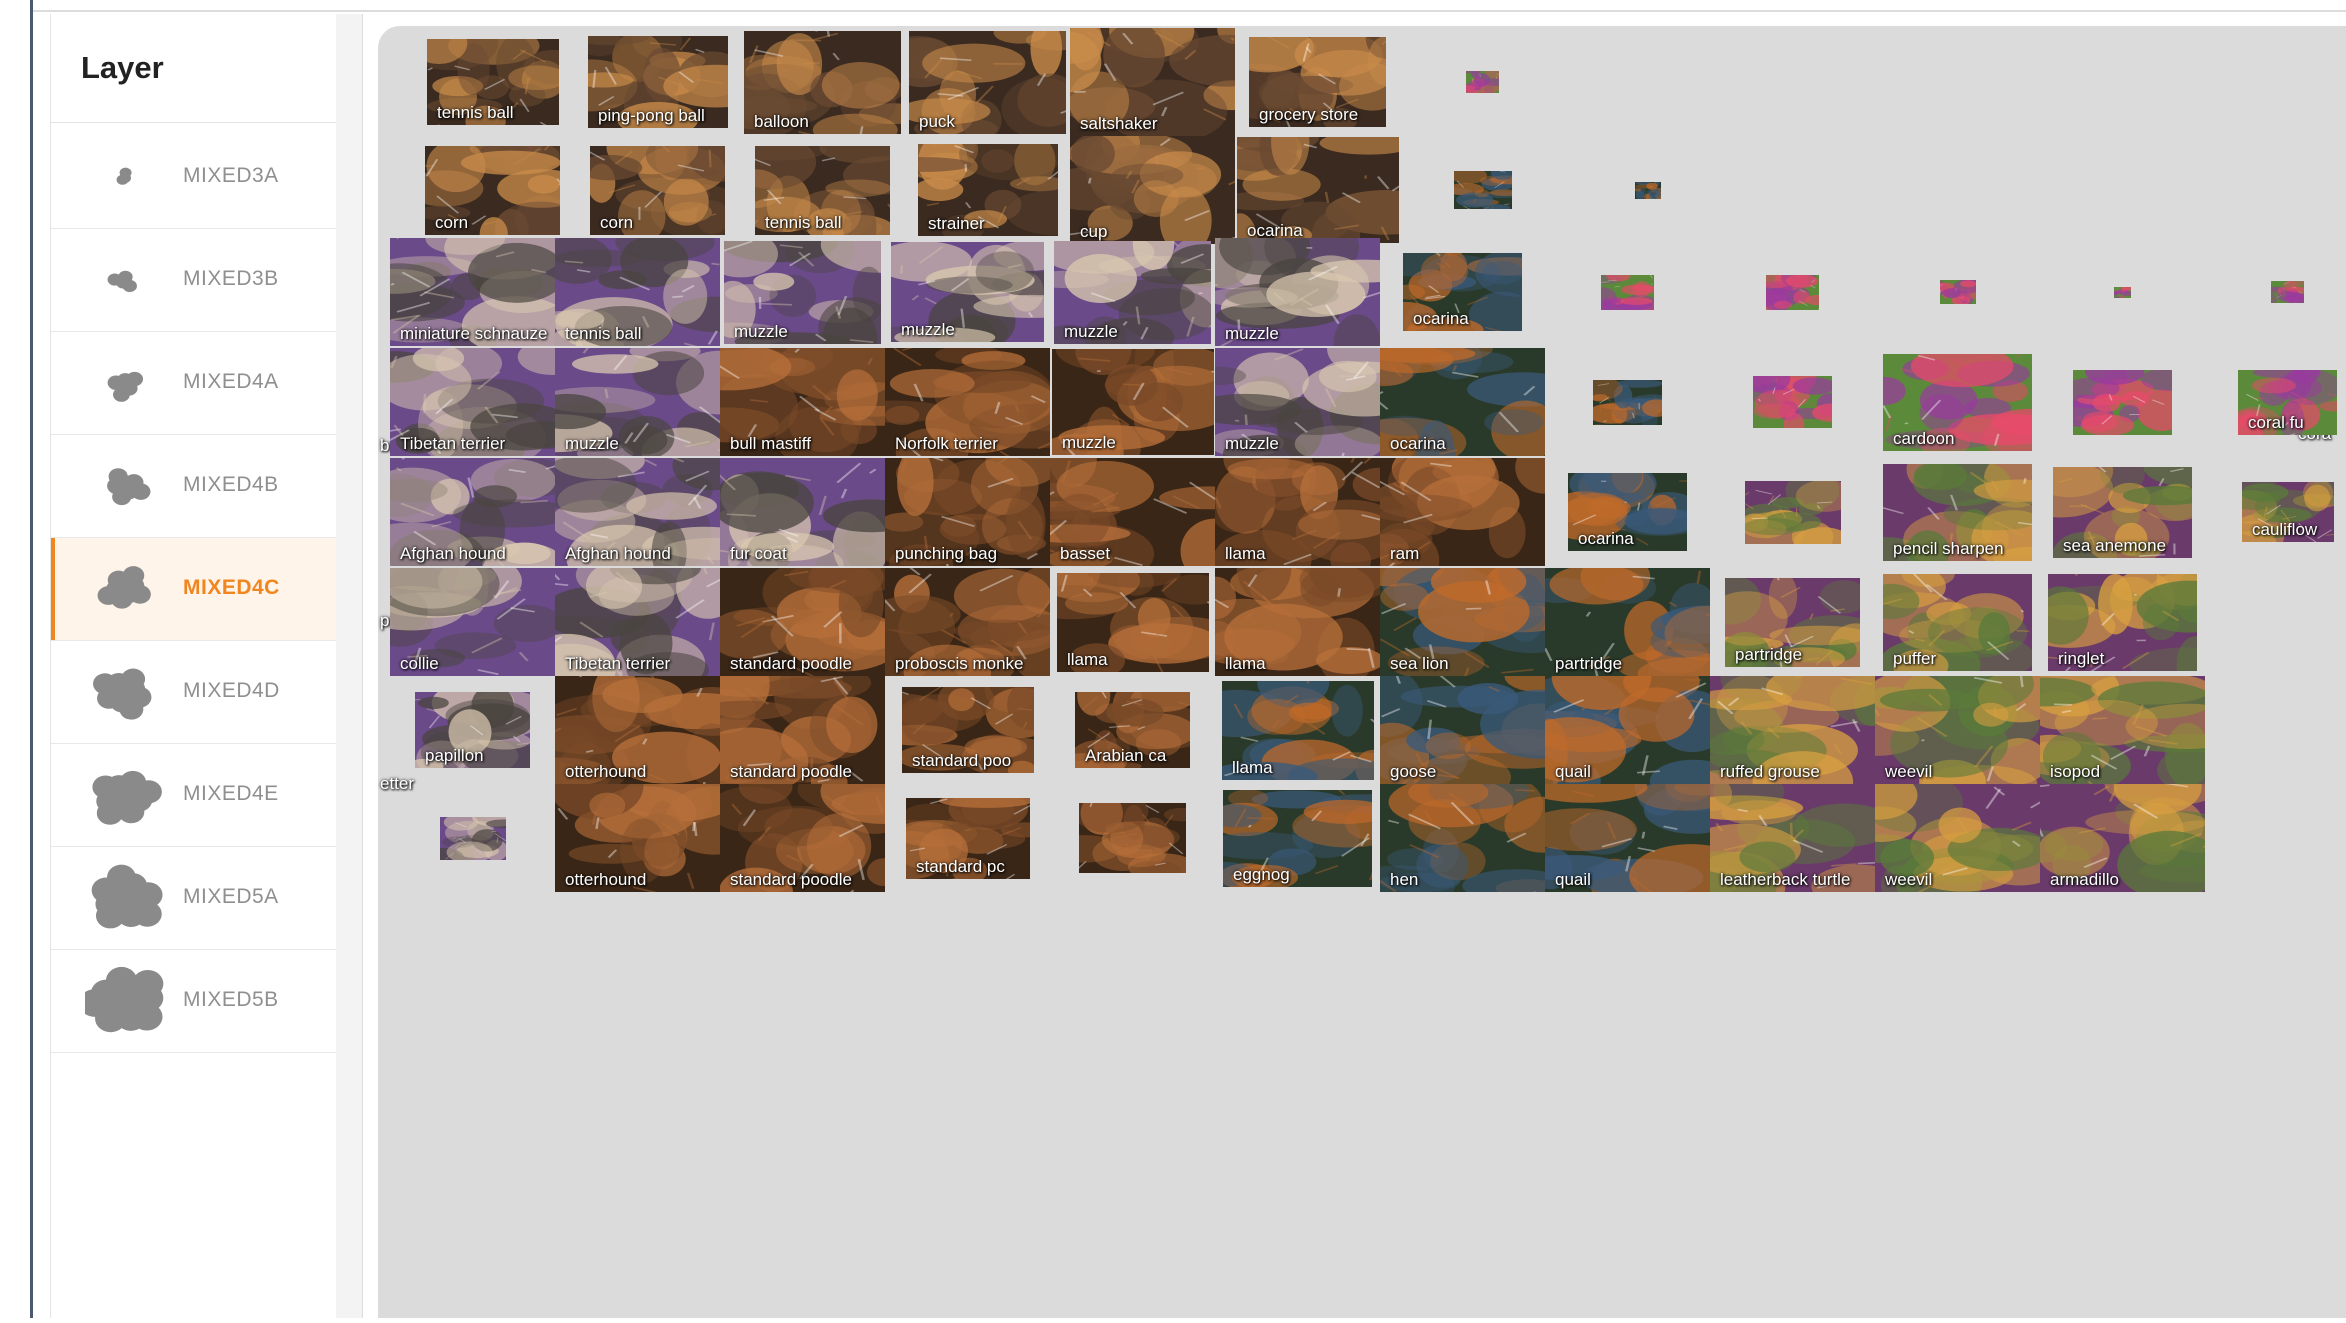 The width and height of the screenshot is (2346, 1323). I want to click on tile-label: Afghan hound, so click(618, 553).